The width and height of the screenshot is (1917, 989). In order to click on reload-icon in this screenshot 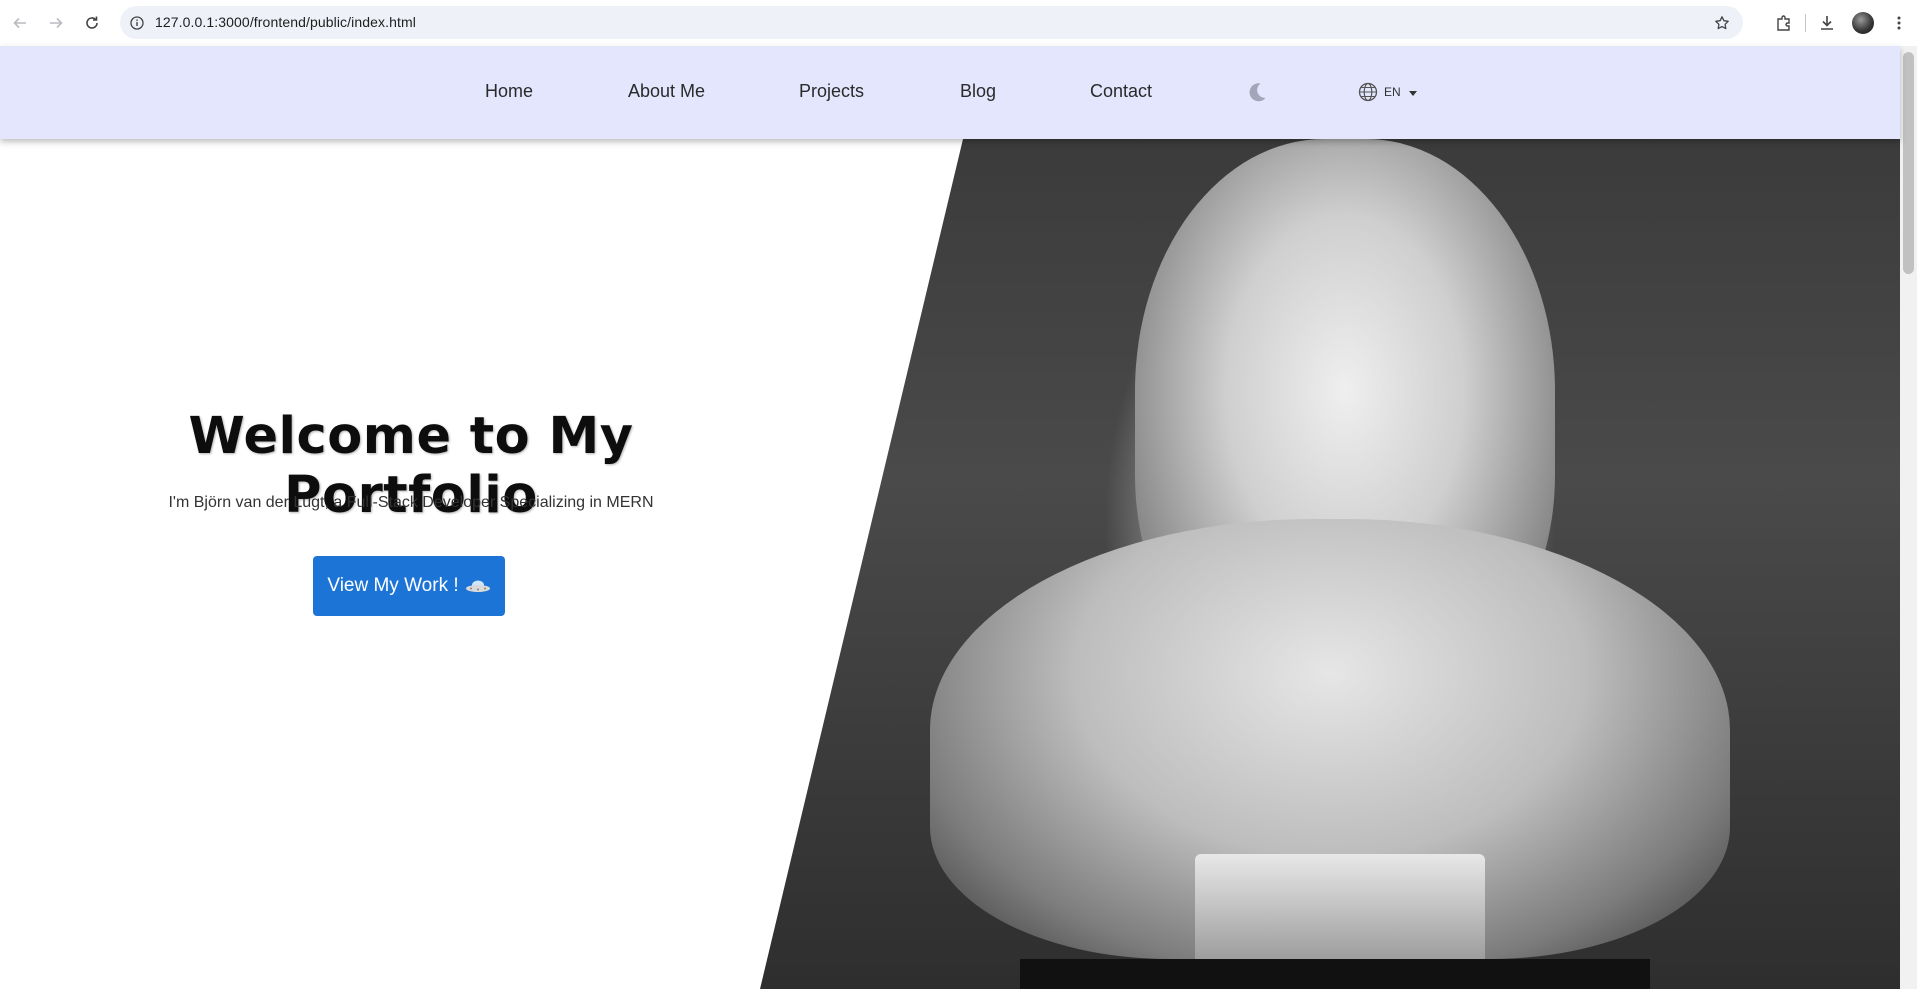, I will do `click(92, 22)`.